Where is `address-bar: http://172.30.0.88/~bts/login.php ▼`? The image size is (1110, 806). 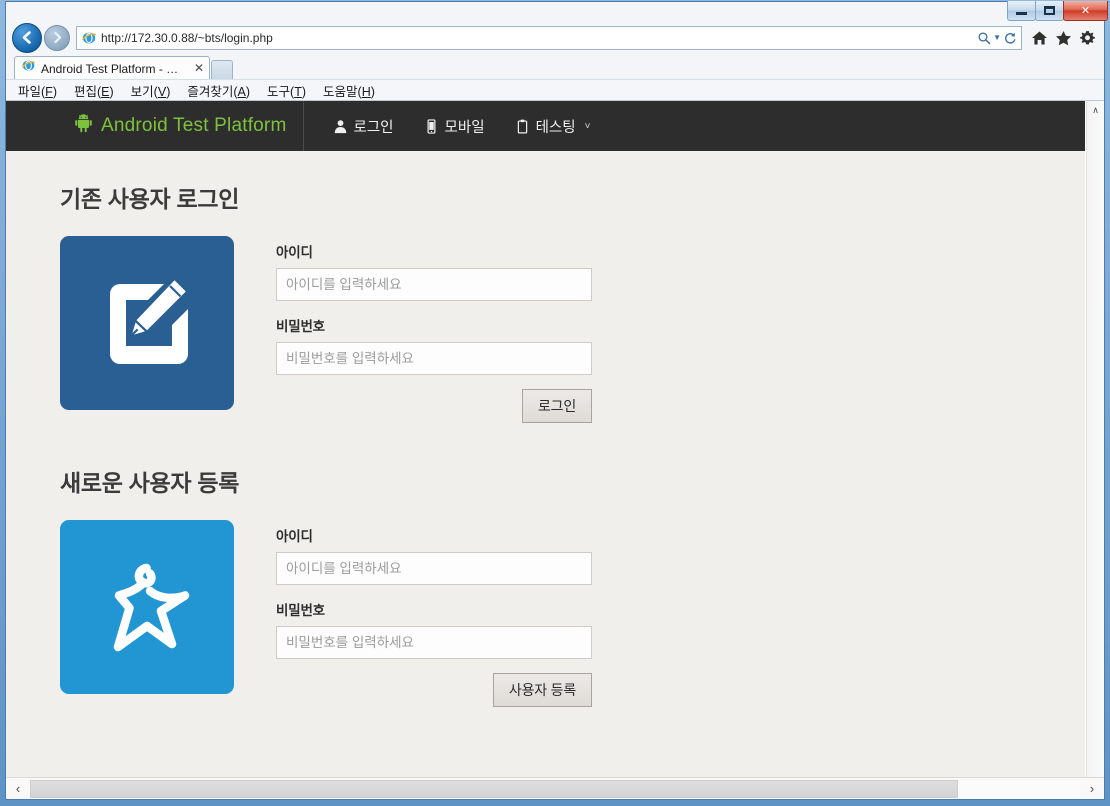
address-bar: http://172.30.0.88/~bts/login.php ▼ is located at coordinates (555, 37).